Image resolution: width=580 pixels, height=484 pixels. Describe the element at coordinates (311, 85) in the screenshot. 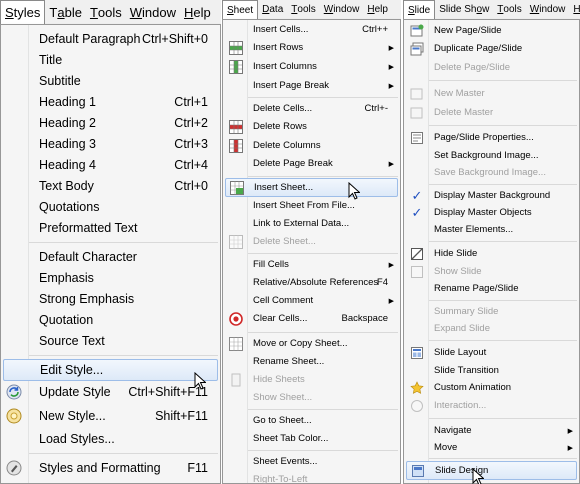

I see `insert-page-break-item: Insert Page Break ▶` at that location.